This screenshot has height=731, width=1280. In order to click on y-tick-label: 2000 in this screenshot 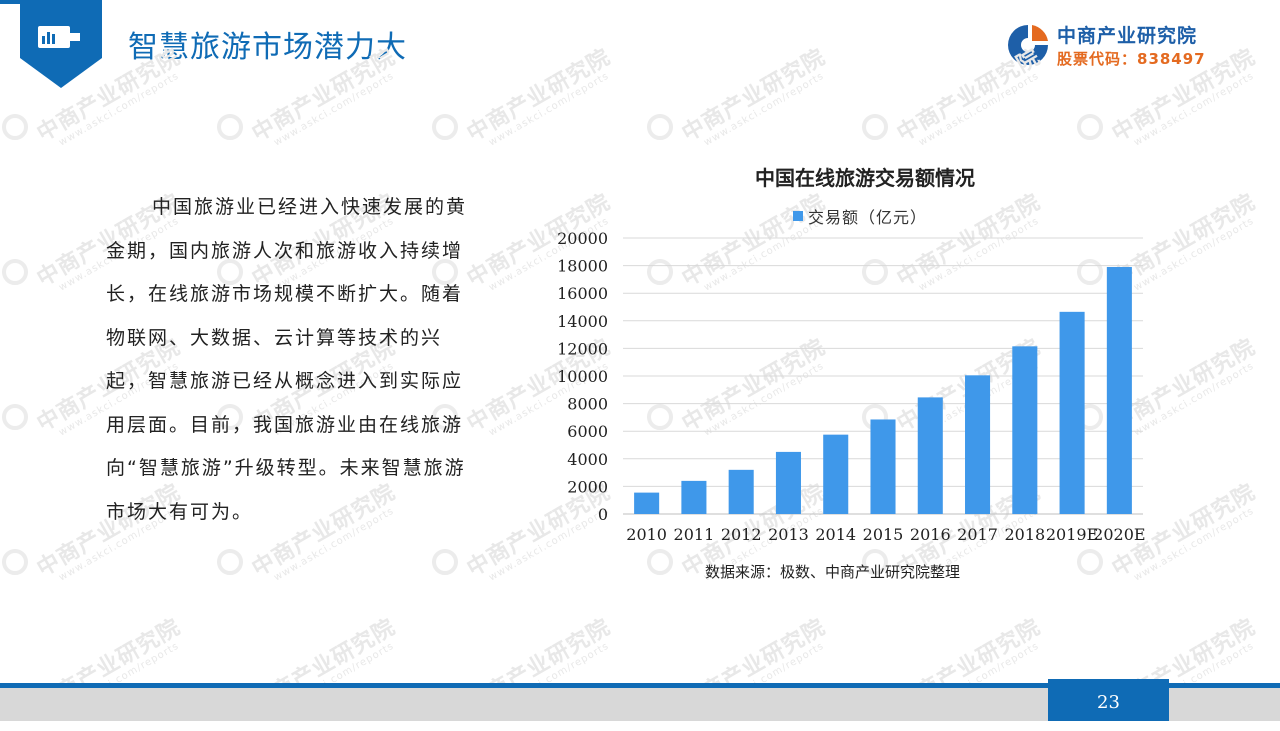, I will do `click(587, 486)`.